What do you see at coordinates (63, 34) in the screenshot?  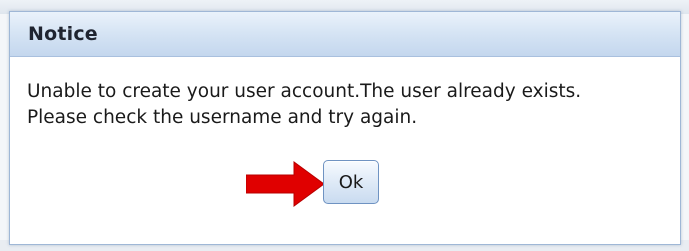 I see `dialog-title: Notice` at bounding box center [63, 34].